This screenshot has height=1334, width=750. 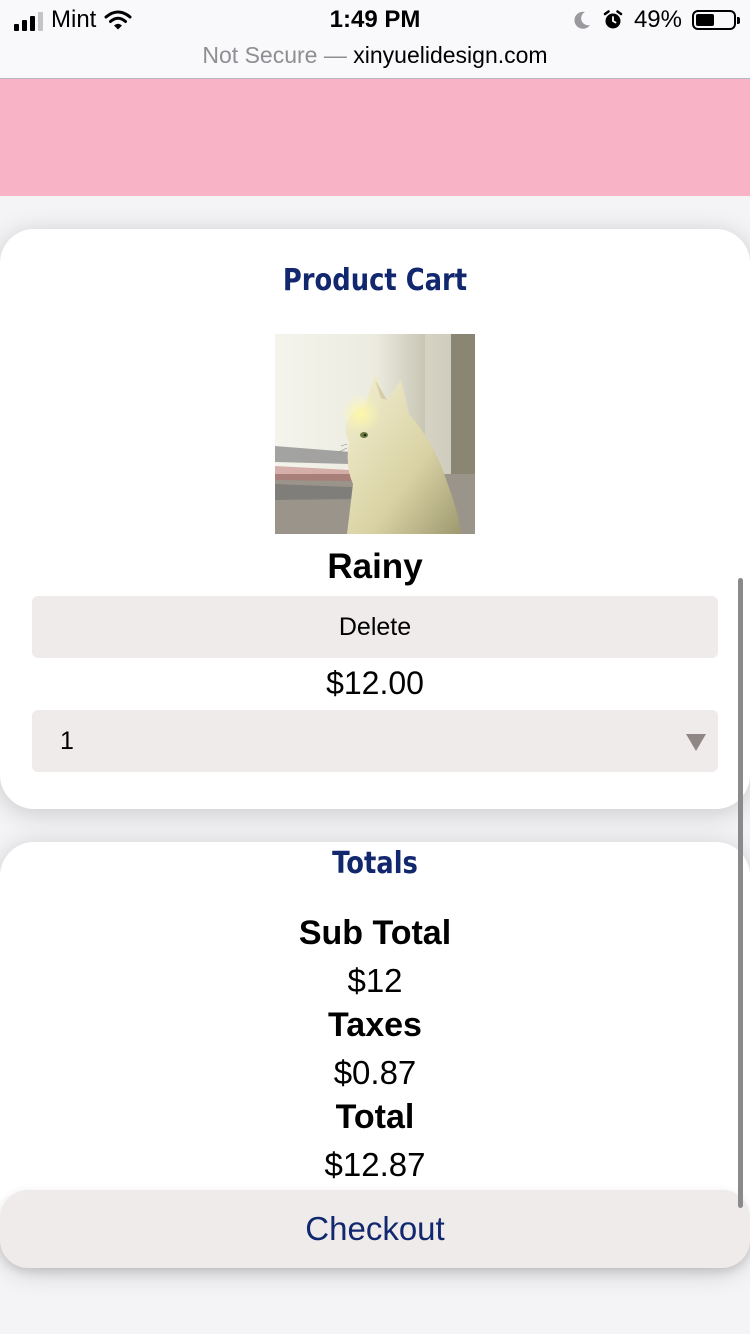 I want to click on quantity-value: 1, so click(x=67, y=741).